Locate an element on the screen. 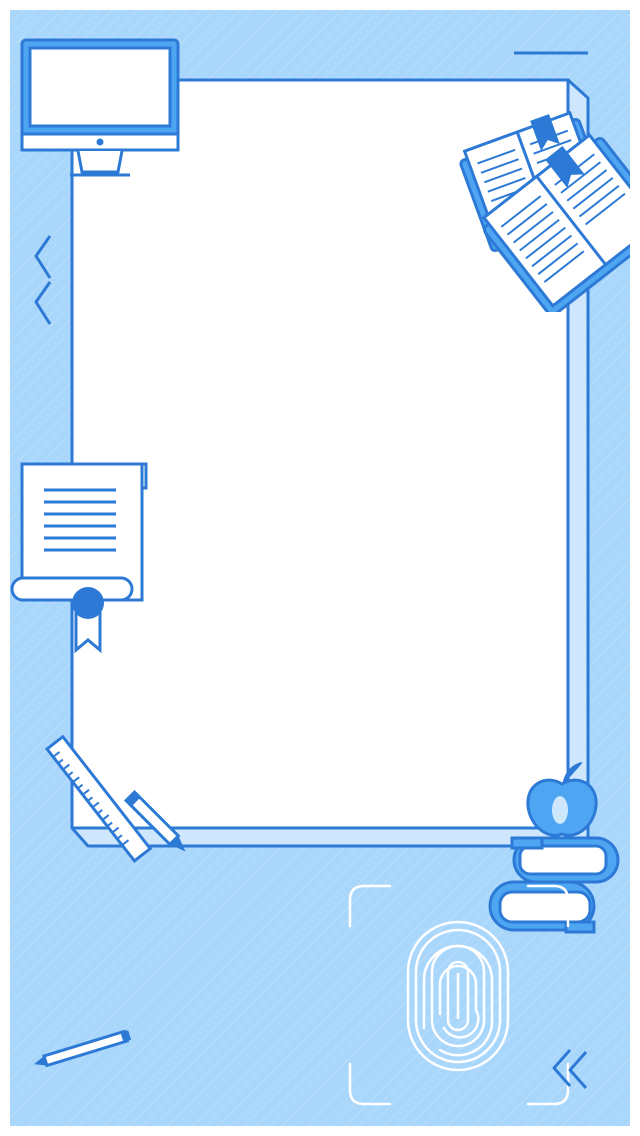 Image resolution: width=640 pixels, height=1136 pixels. apple-icon is located at coordinates (562, 802).